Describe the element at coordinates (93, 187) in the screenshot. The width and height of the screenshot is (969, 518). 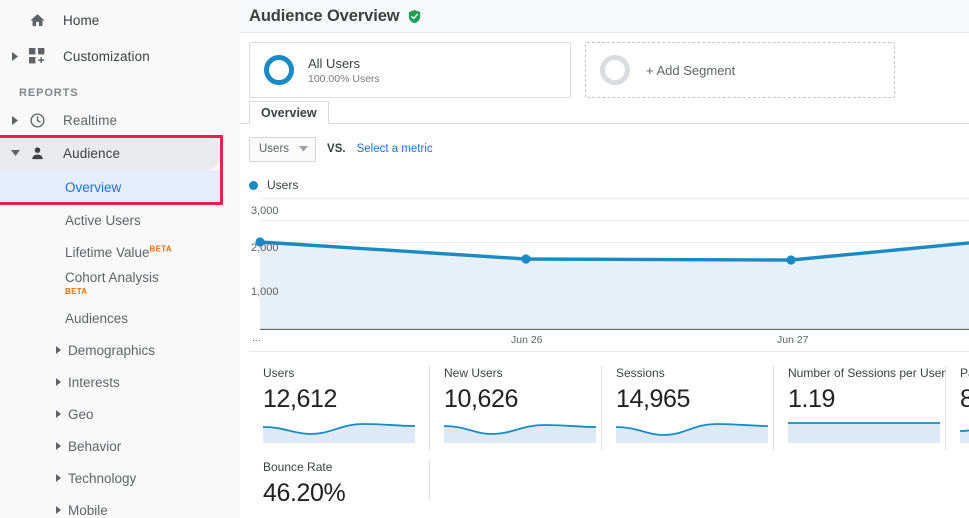
I see `sidebar-item-label: Overview` at that location.